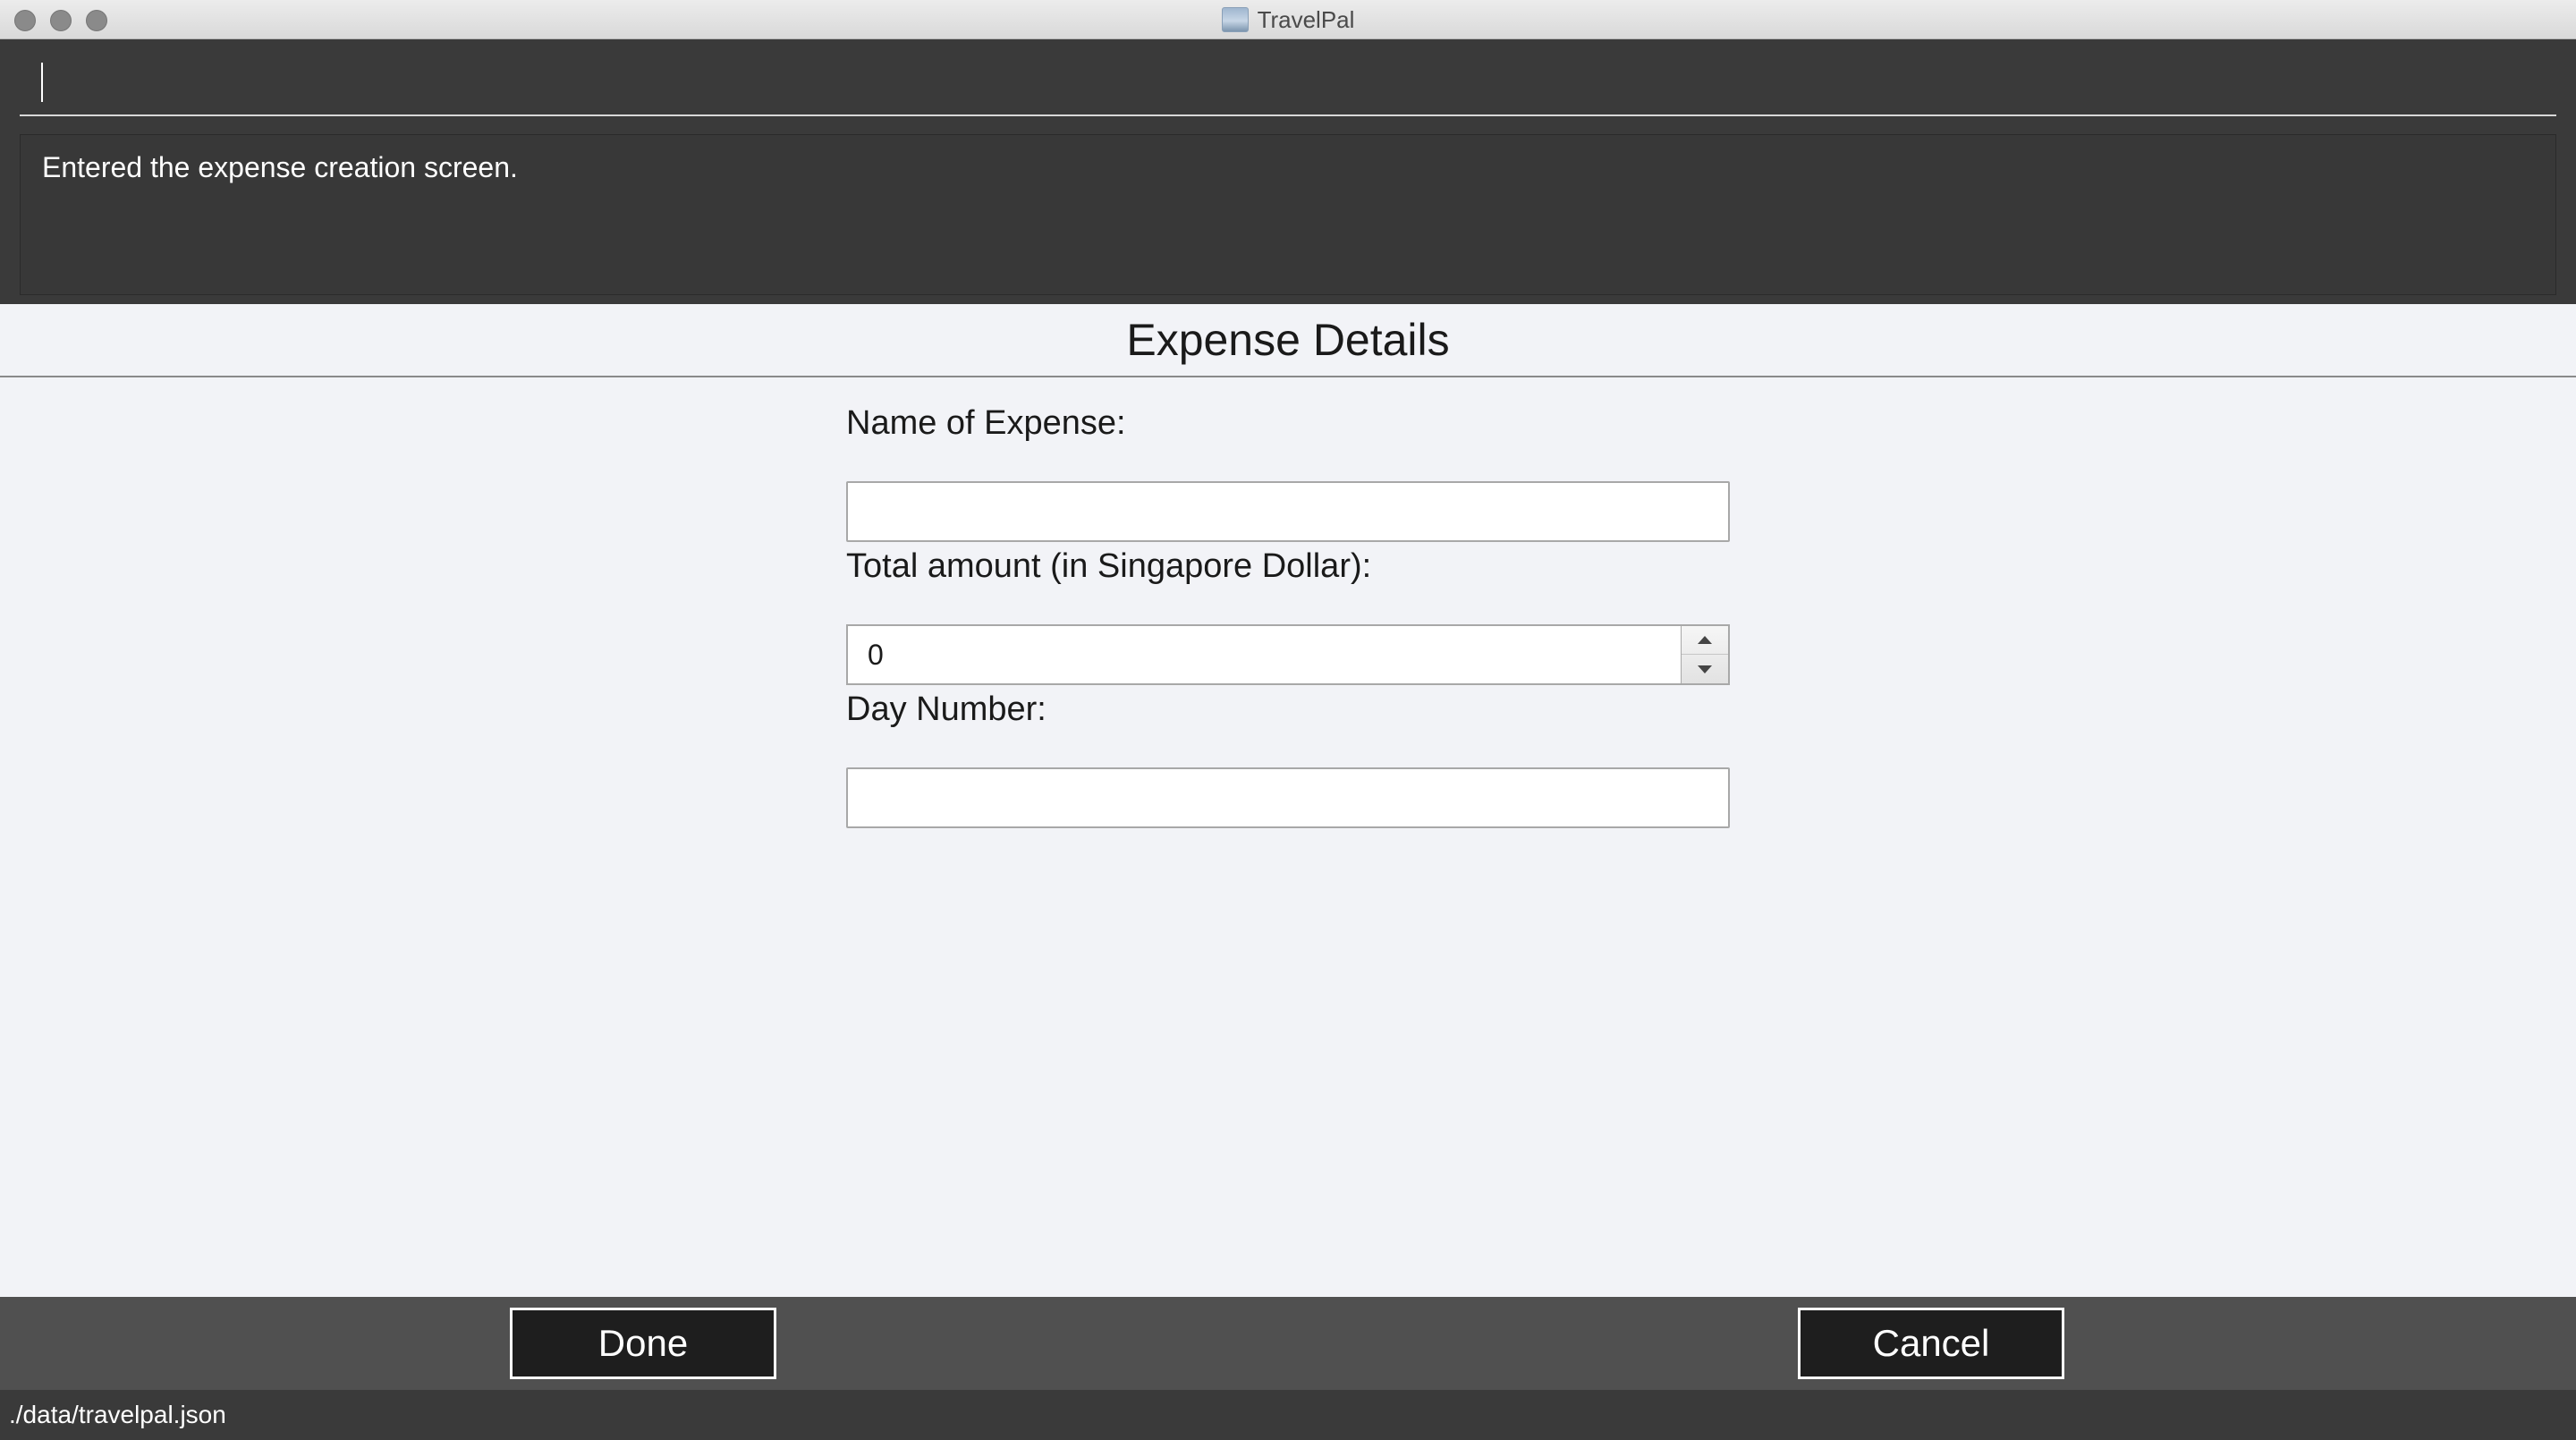  I want to click on total-amount-input, so click(1264, 654).